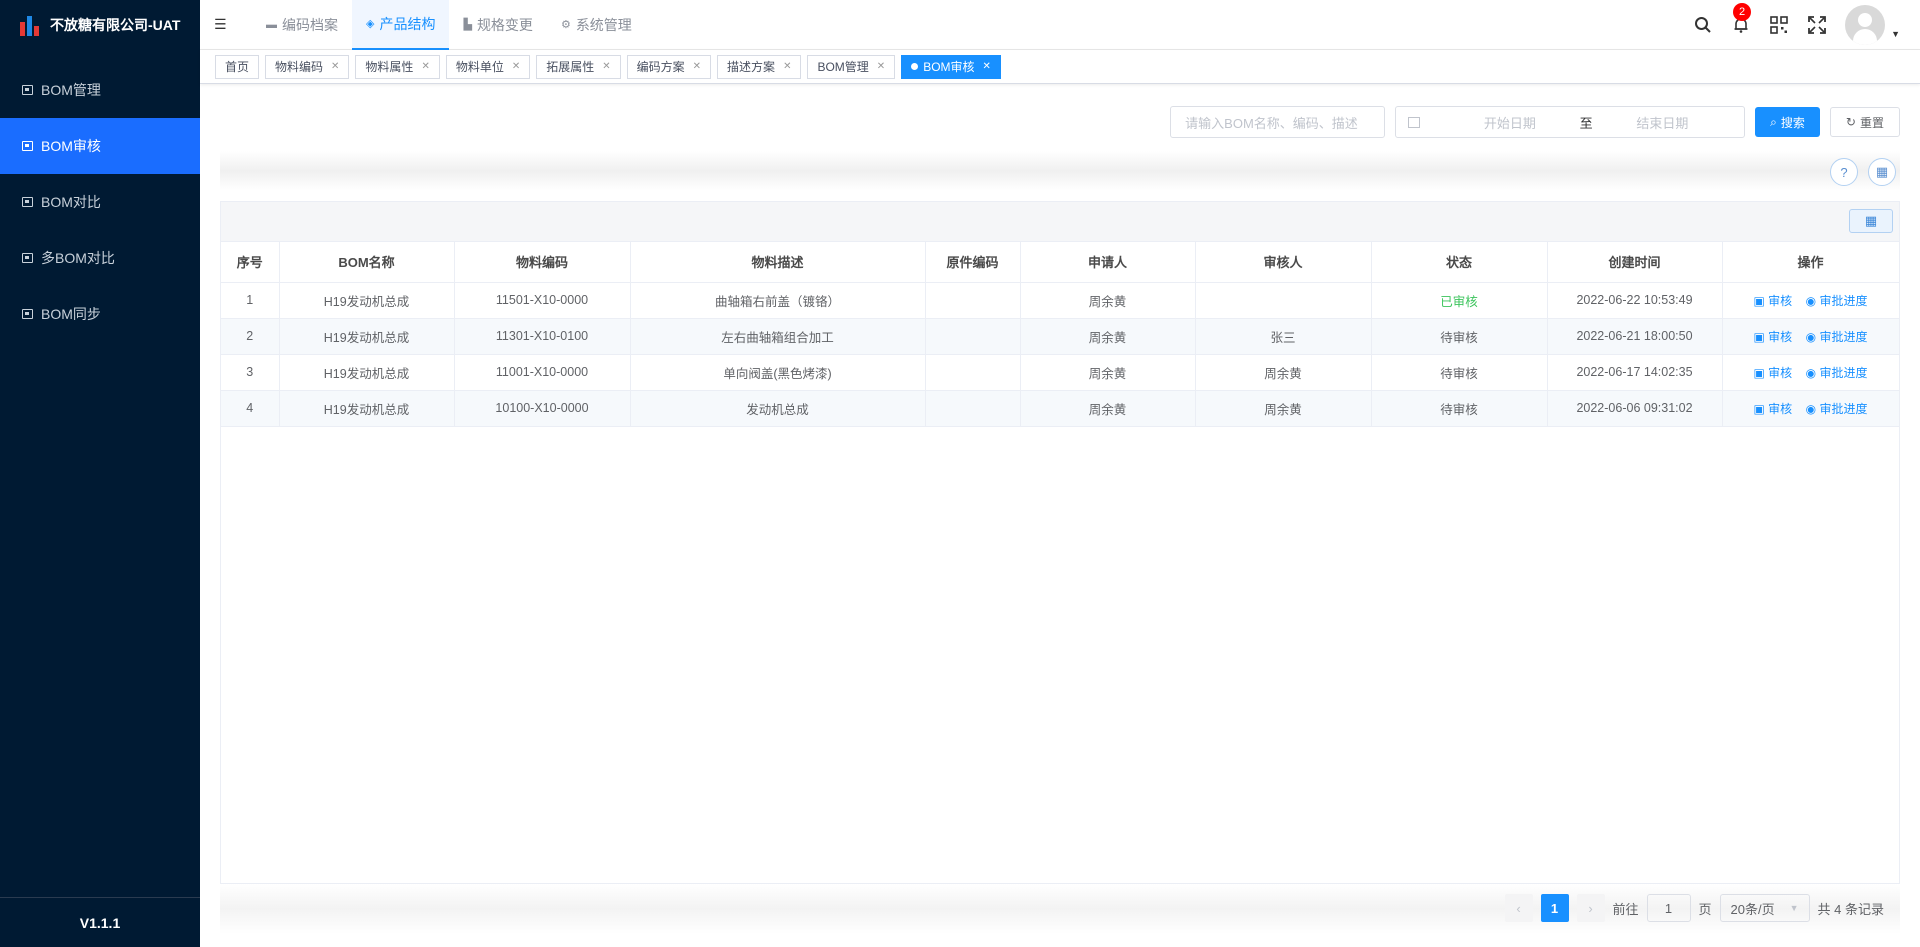 The image size is (1920, 947). I want to click on date-range-picker: 开始日期 至 结束日期, so click(1570, 122).